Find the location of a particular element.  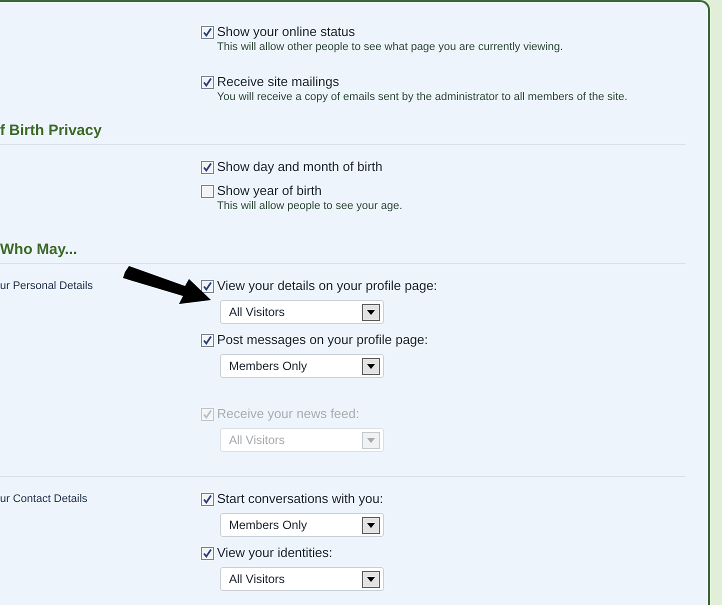

group-label: ur Contact Details is located at coordinates (44, 499).